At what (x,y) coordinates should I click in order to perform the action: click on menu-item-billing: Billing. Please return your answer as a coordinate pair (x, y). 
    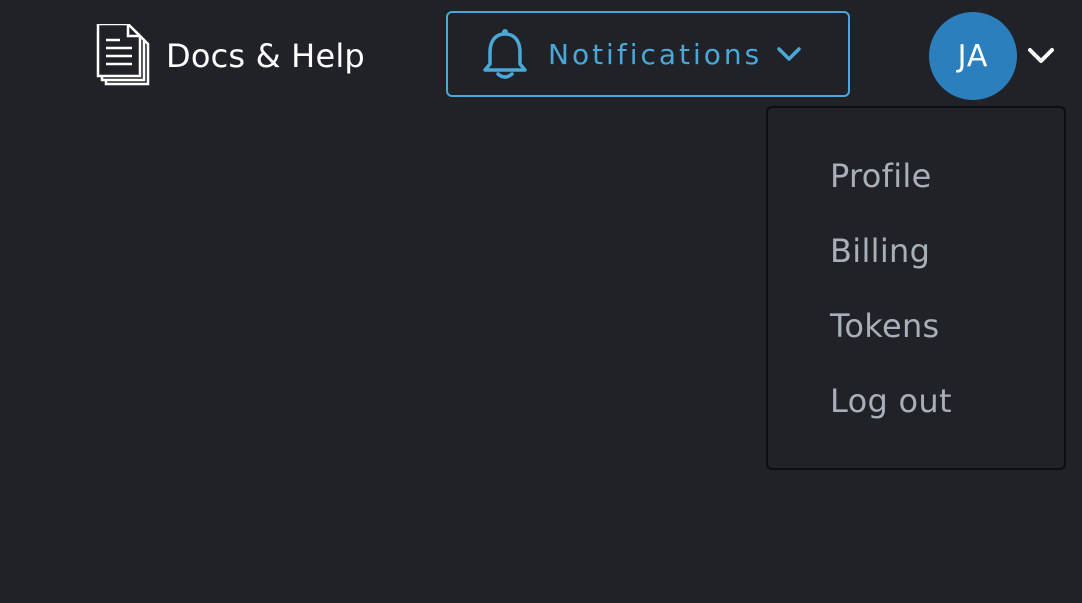
    Looking at the image, I should click on (916, 266).